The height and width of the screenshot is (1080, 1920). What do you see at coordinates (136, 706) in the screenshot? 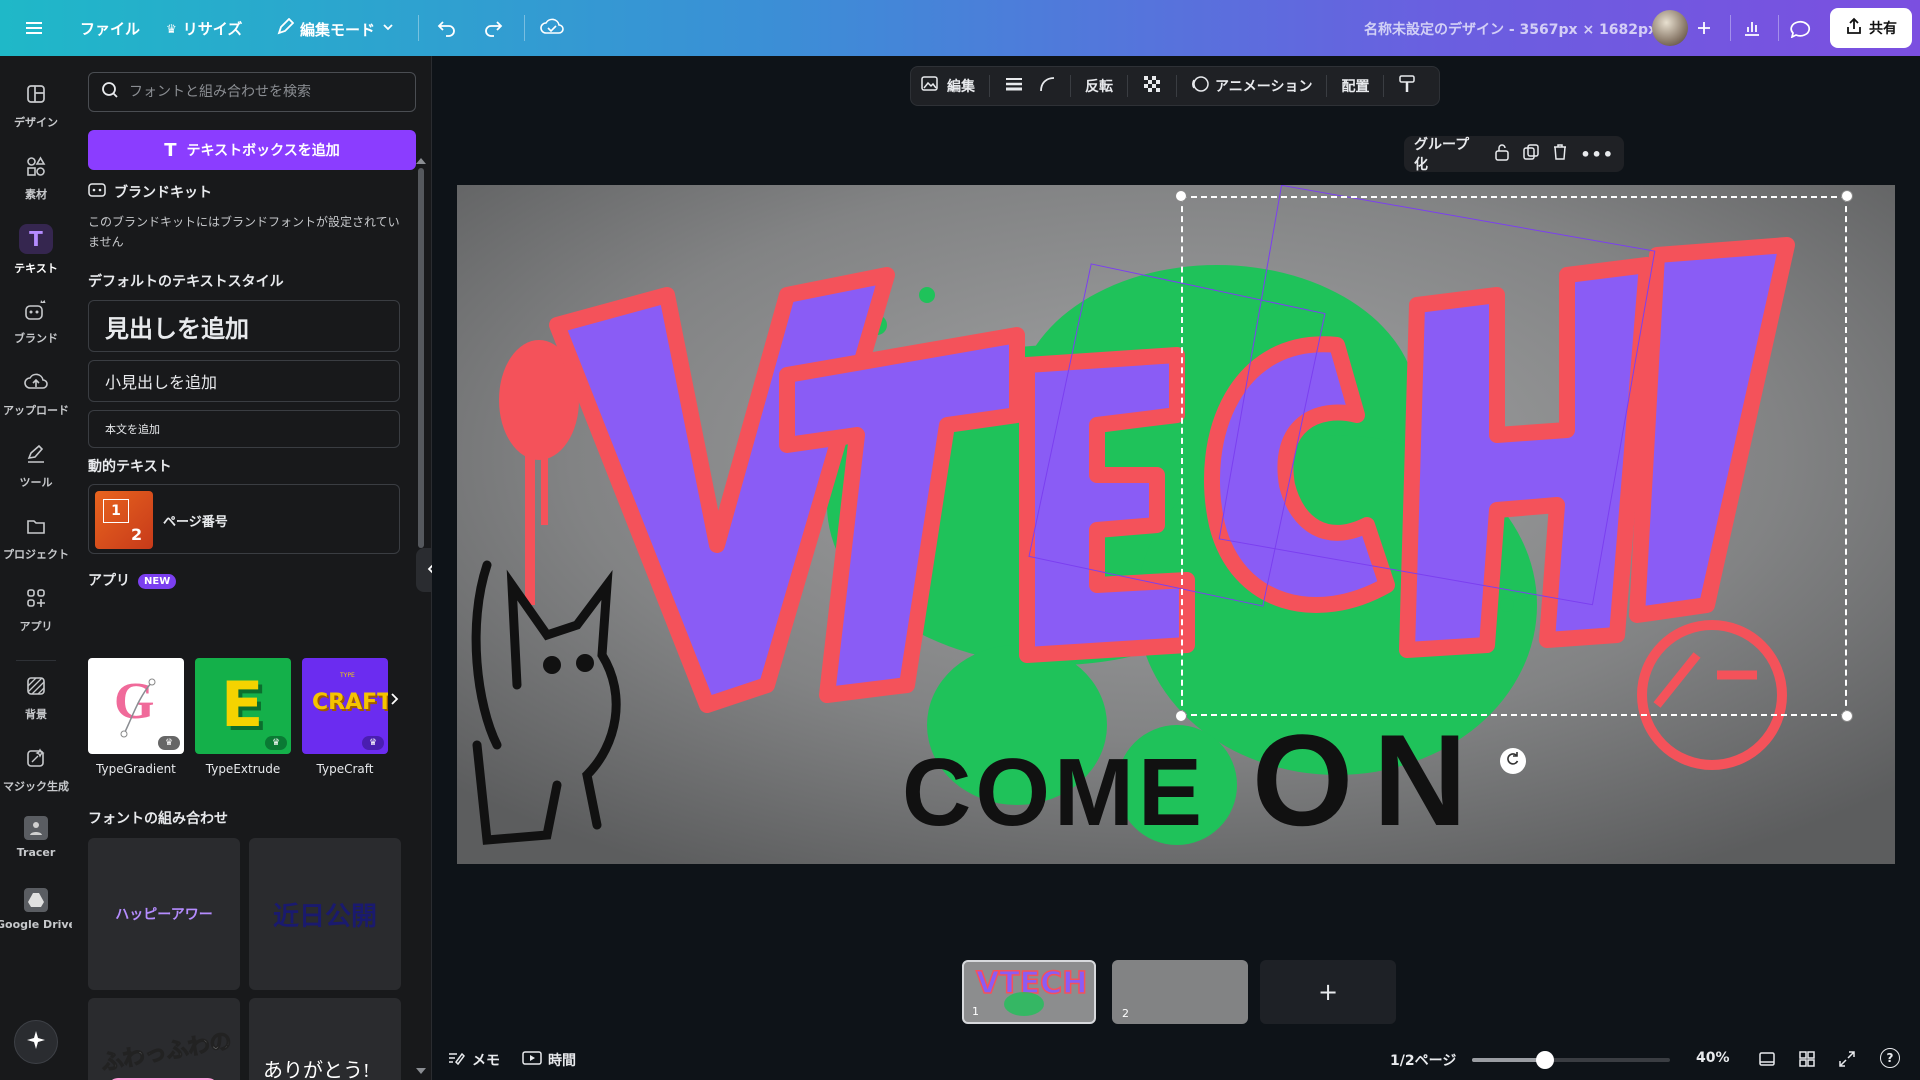
I see `app-typegradient: G ♛` at bounding box center [136, 706].